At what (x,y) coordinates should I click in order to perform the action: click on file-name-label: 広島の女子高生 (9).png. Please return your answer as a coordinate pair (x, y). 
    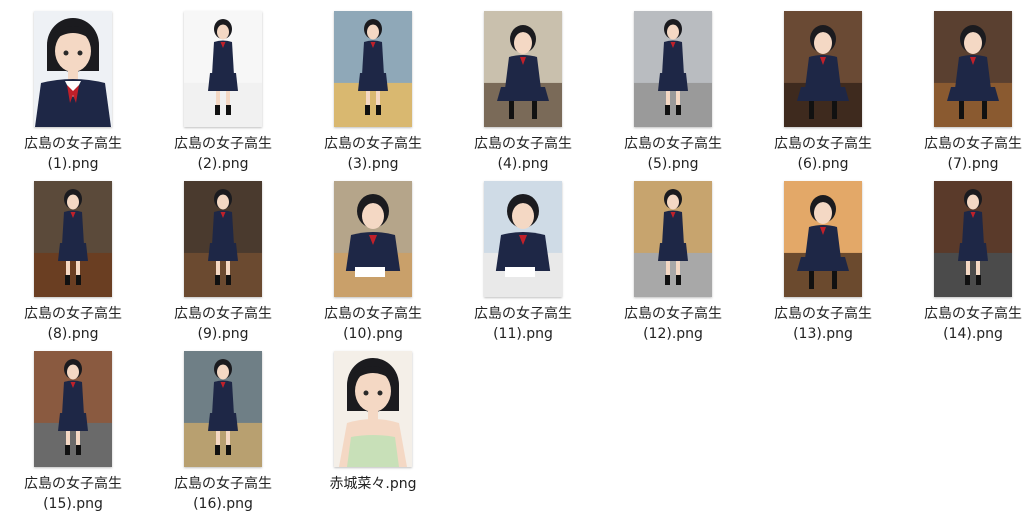
    Looking at the image, I should click on (223, 324).